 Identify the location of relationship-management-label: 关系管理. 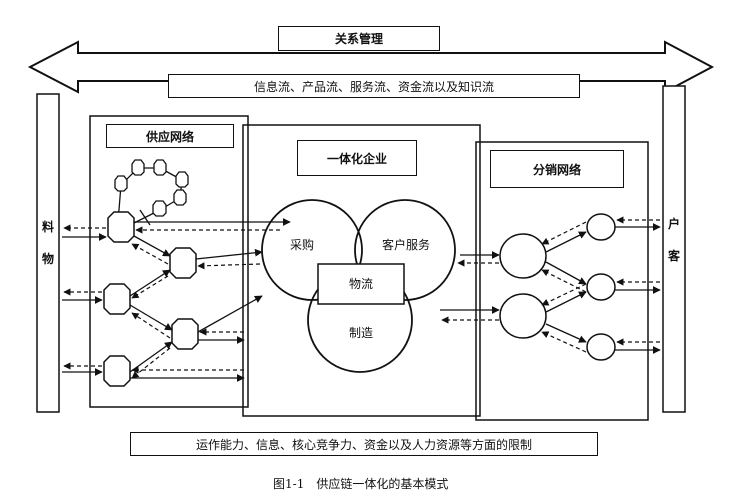
(359, 38).